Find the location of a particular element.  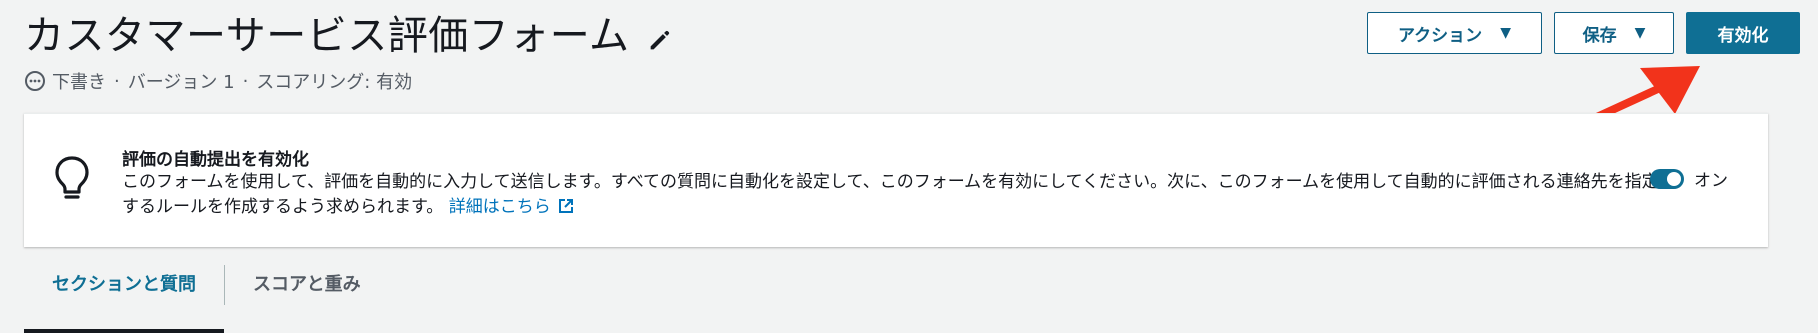

form-tabs: セクションと質問 スコアと重み is located at coordinates (206, 299).